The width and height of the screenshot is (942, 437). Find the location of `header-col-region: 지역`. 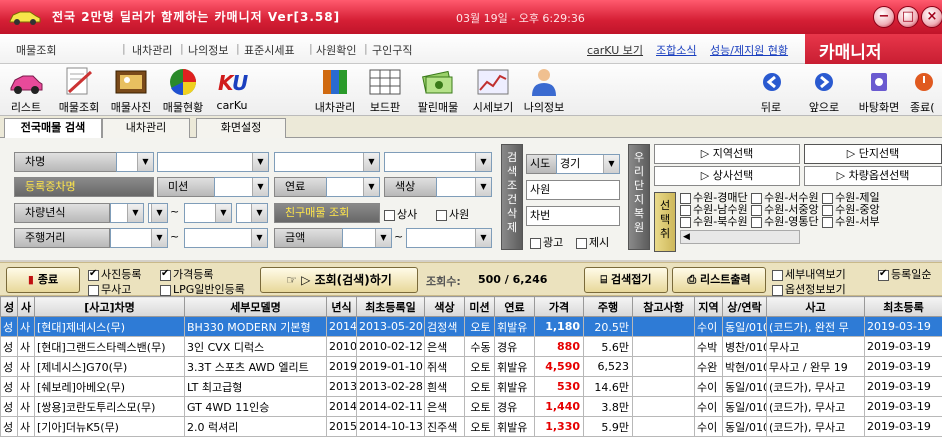

header-col-region: 지역 is located at coordinates (709, 307).